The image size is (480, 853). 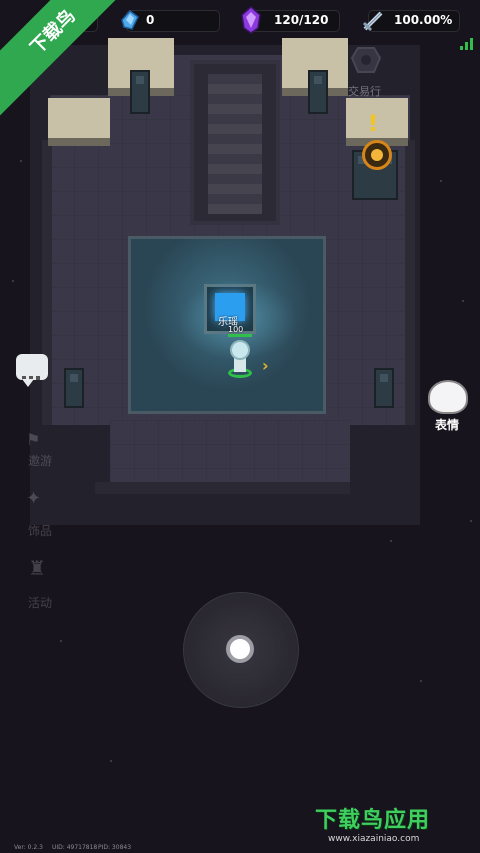 What do you see at coordinates (115, 847) in the screenshot?
I see `pid-text: PID: 30843` at bounding box center [115, 847].